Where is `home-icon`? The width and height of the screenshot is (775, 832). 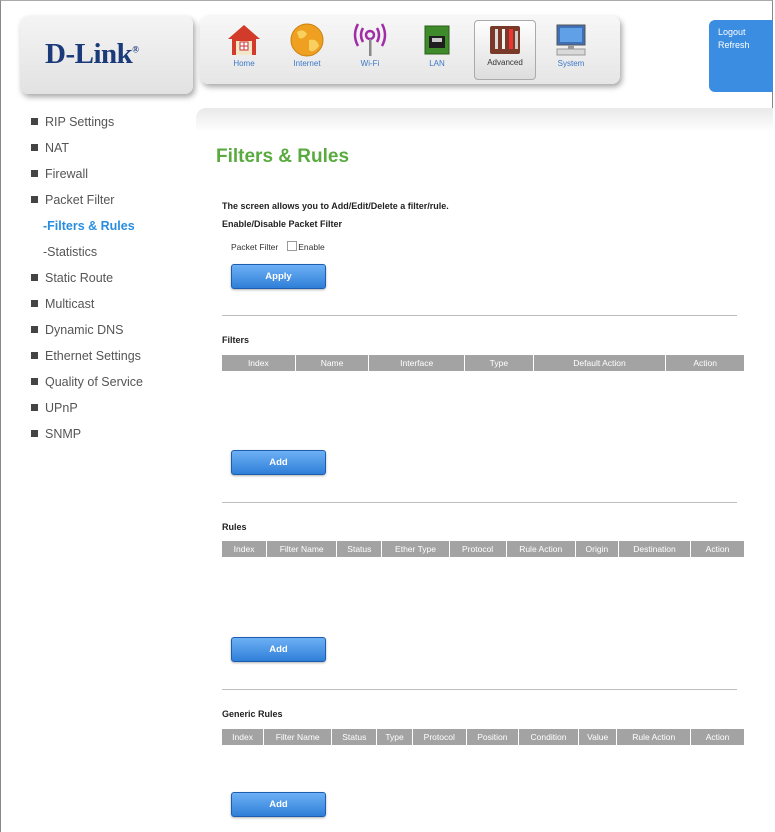
home-icon is located at coordinates (244, 40).